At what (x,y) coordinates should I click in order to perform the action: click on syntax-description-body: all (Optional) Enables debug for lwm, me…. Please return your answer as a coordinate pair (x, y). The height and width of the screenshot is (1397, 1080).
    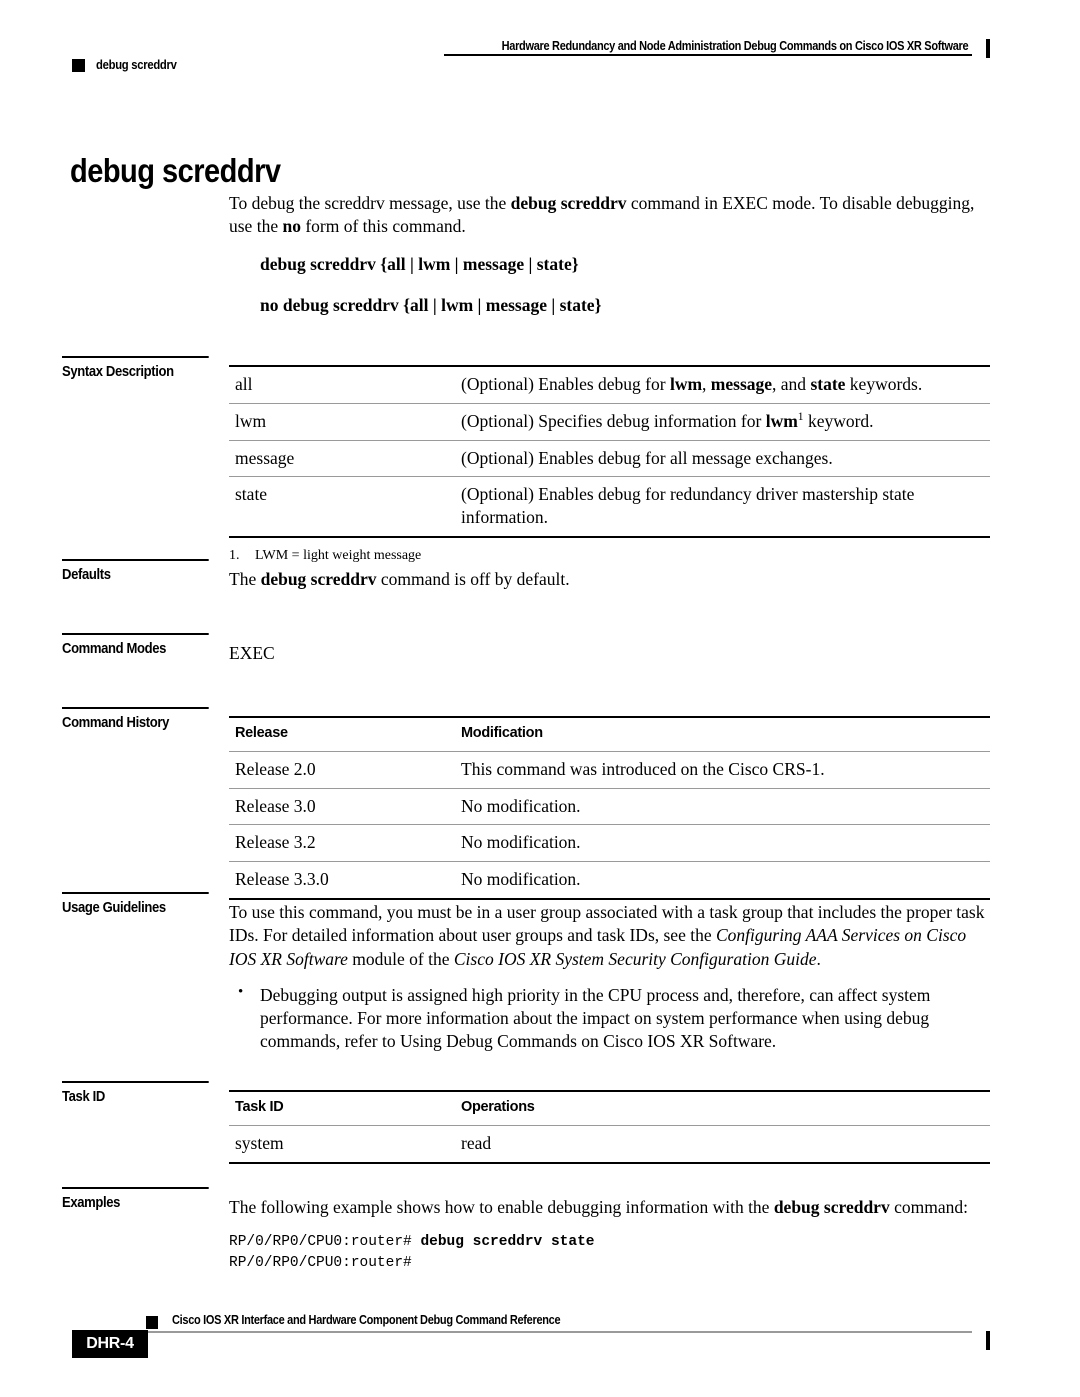
    Looking at the image, I should click on (609, 465).